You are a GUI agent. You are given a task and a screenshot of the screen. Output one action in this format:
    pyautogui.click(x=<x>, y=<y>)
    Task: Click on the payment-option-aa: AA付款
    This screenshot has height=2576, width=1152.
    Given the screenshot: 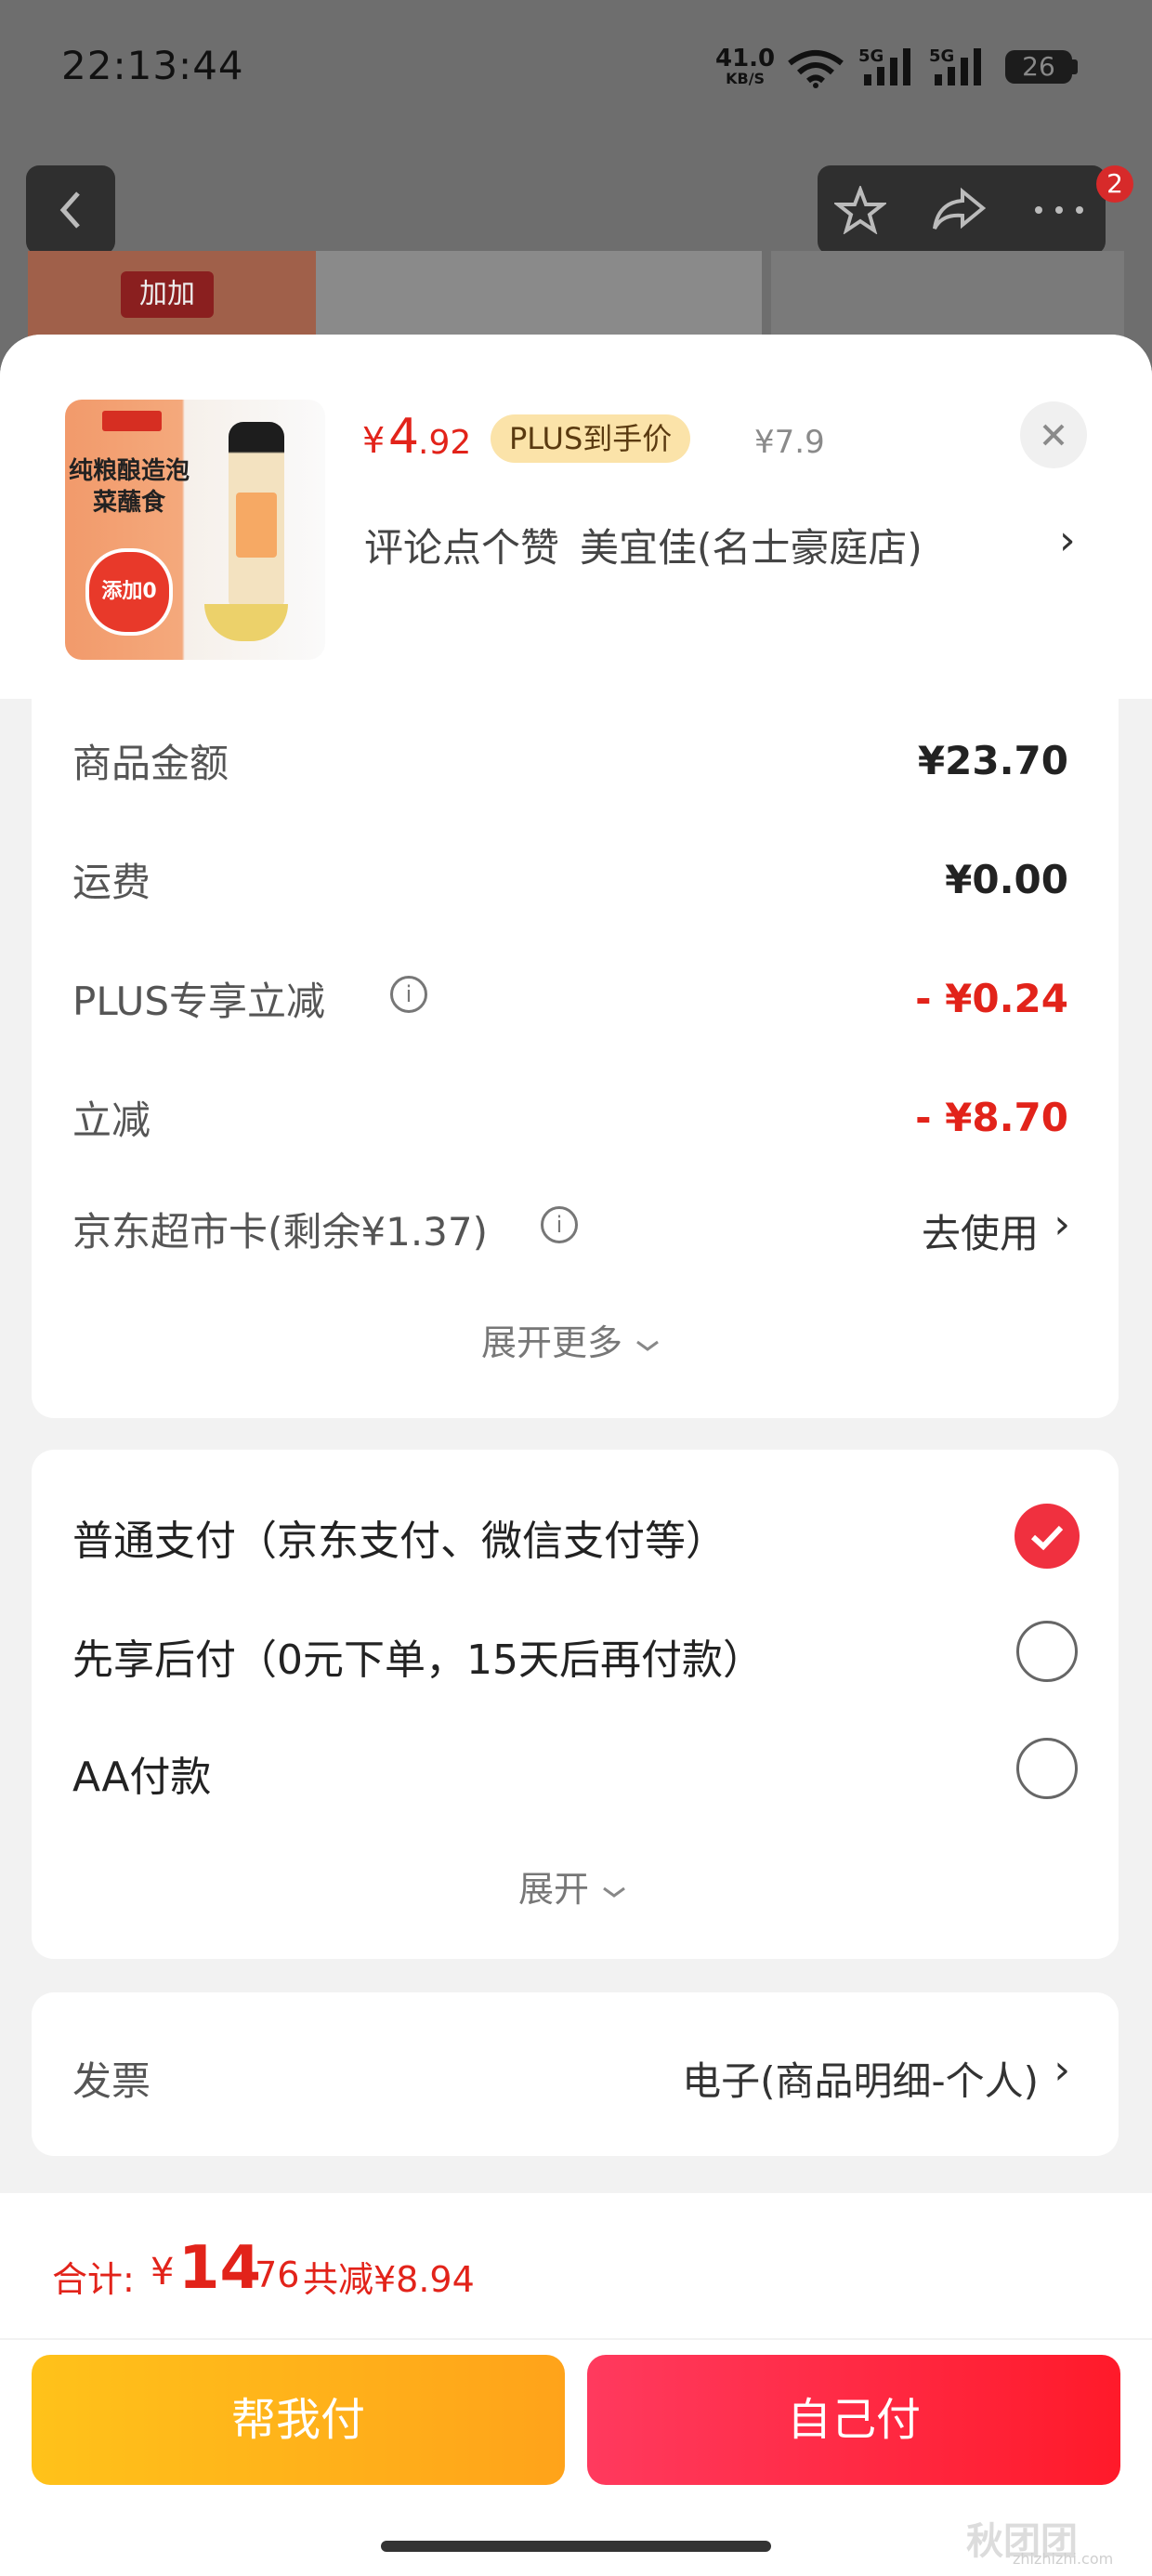 What is the action you would take?
    pyautogui.click(x=141, y=1773)
    